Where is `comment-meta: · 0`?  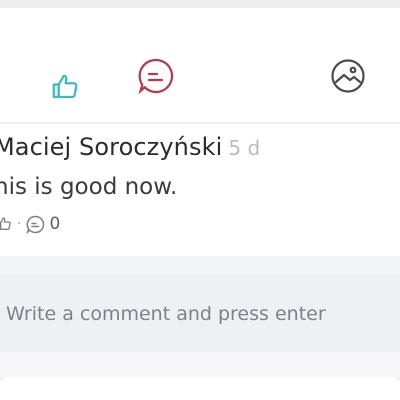
comment-meta: · 0 is located at coordinates (30, 224).